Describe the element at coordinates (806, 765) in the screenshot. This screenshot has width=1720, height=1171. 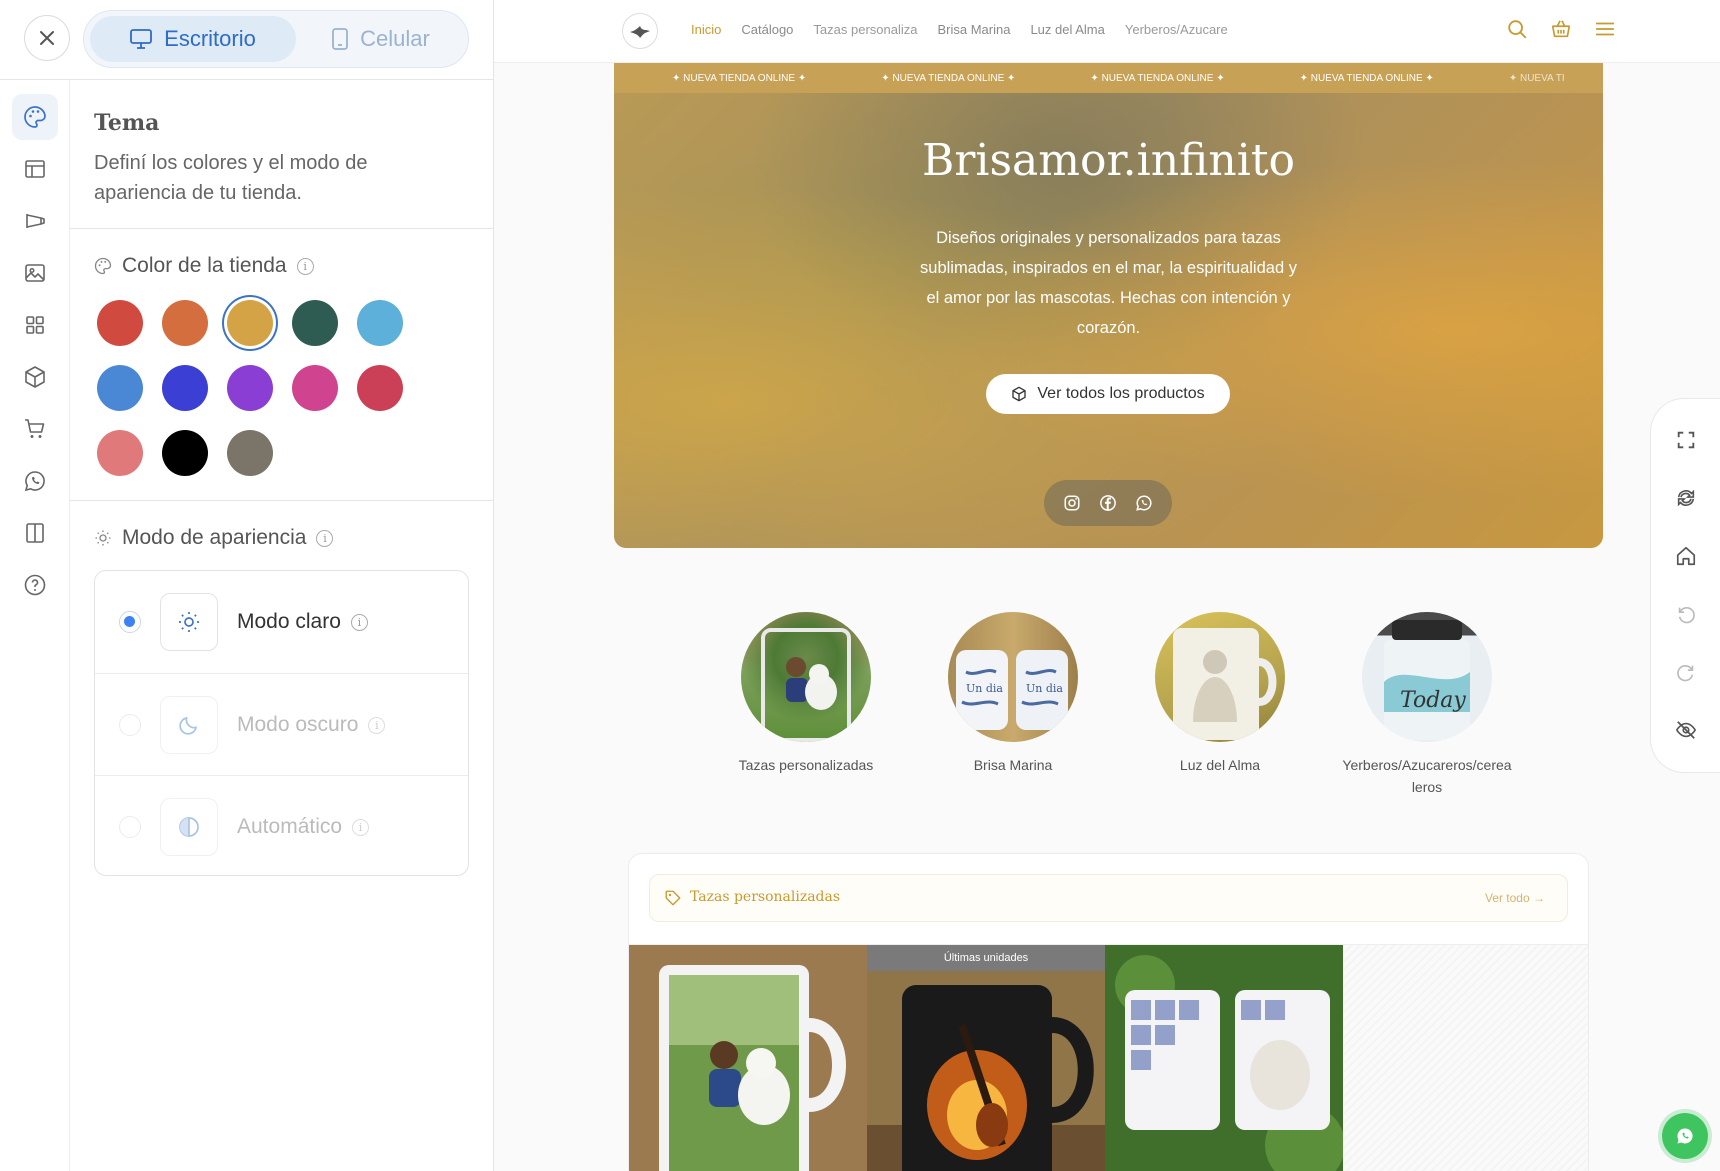
I see `category-label: Tazas personalizadas` at that location.